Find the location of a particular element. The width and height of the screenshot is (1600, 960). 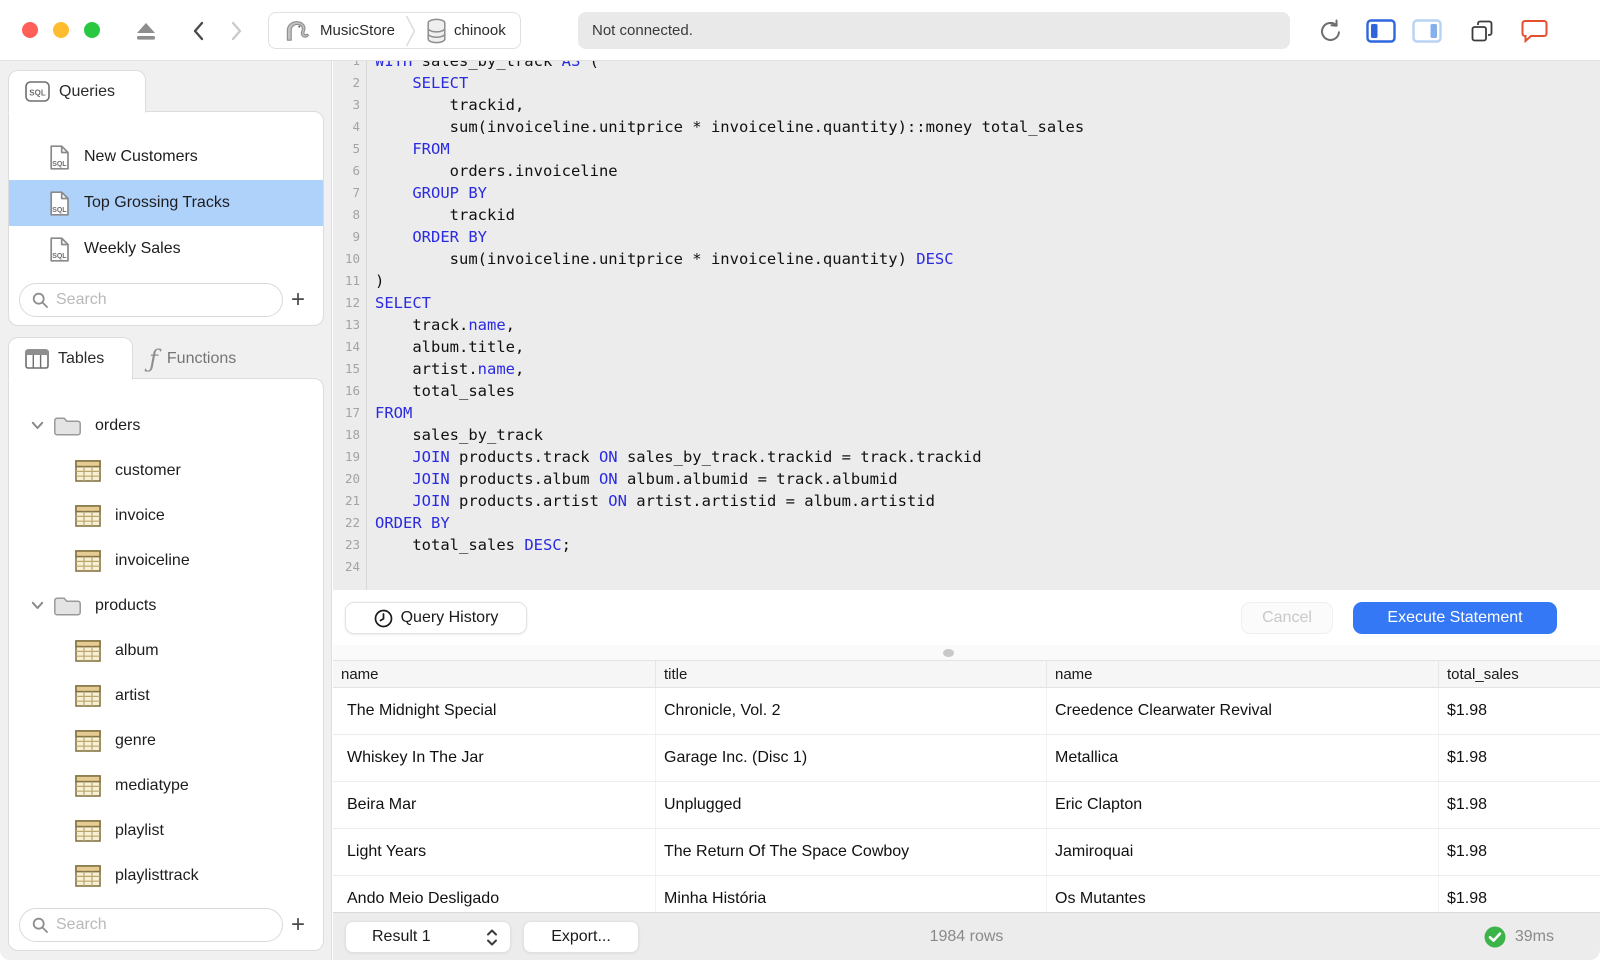

line-number: 8 is located at coordinates (356, 214).